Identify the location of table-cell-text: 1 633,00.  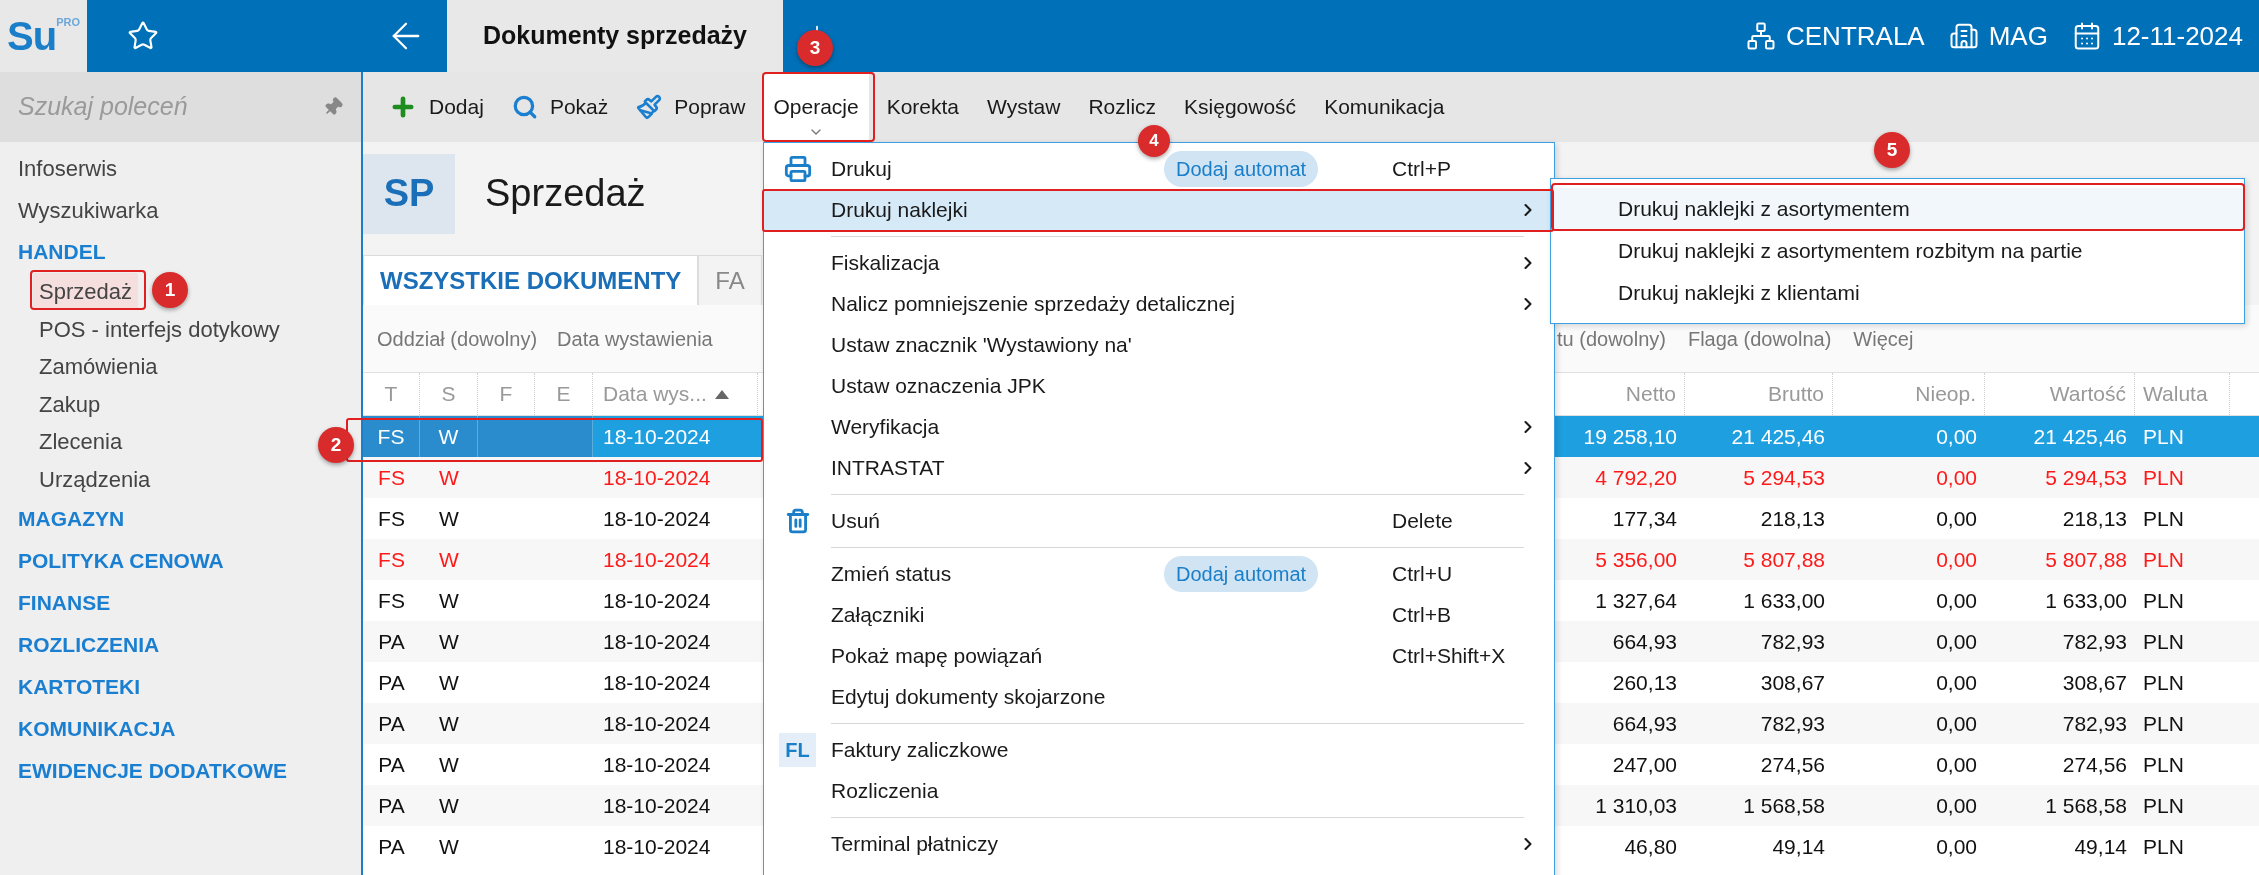
(2086, 600).